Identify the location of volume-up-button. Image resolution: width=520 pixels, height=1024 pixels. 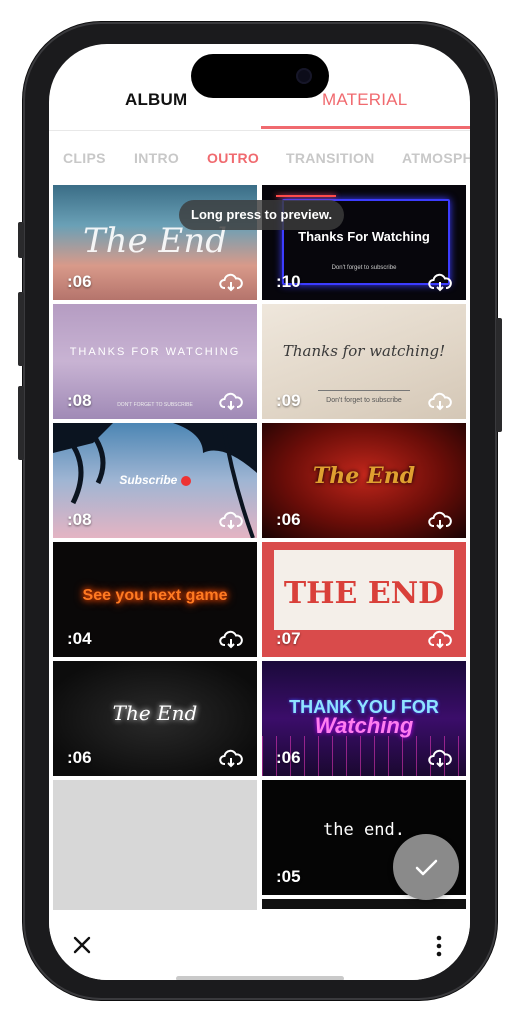
(21, 329).